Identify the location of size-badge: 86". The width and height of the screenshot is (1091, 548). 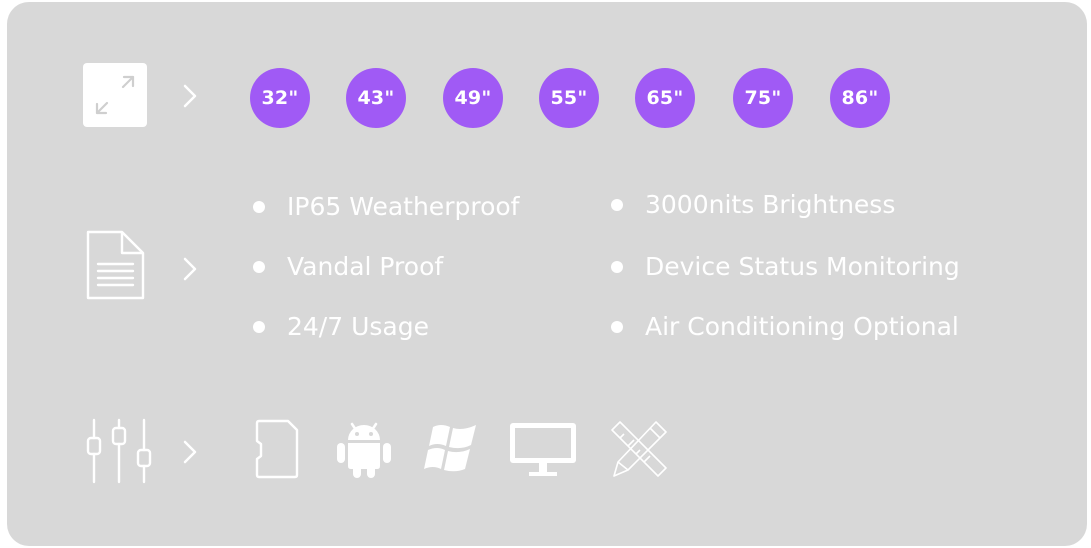
(860, 98).